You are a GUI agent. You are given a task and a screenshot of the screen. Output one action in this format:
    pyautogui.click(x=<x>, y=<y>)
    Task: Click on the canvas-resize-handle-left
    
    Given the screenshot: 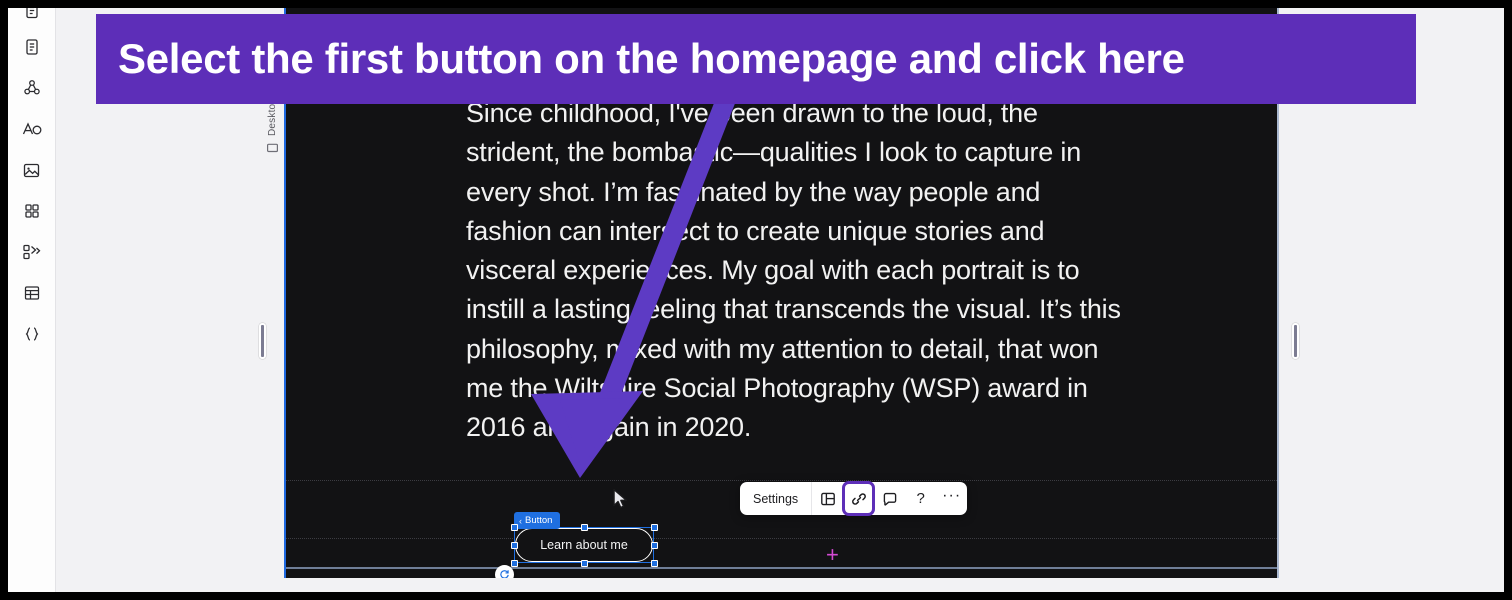 What is the action you would take?
    pyautogui.click(x=262, y=341)
    